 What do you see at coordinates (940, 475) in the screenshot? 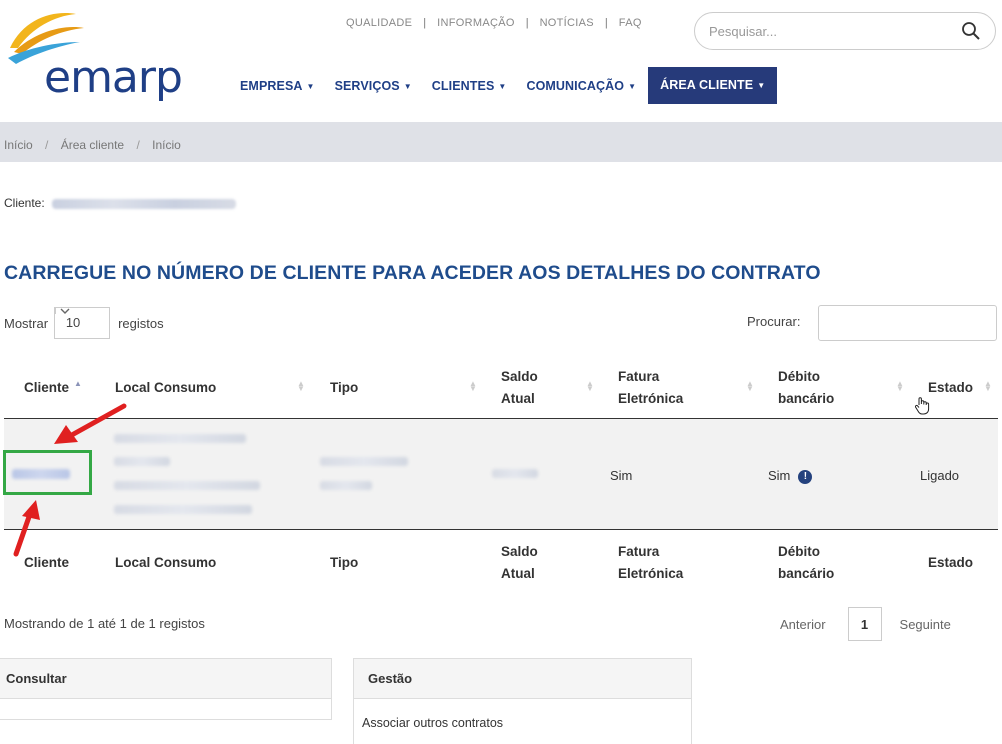
I see `estado-value: Ligado` at bounding box center [940, 475].